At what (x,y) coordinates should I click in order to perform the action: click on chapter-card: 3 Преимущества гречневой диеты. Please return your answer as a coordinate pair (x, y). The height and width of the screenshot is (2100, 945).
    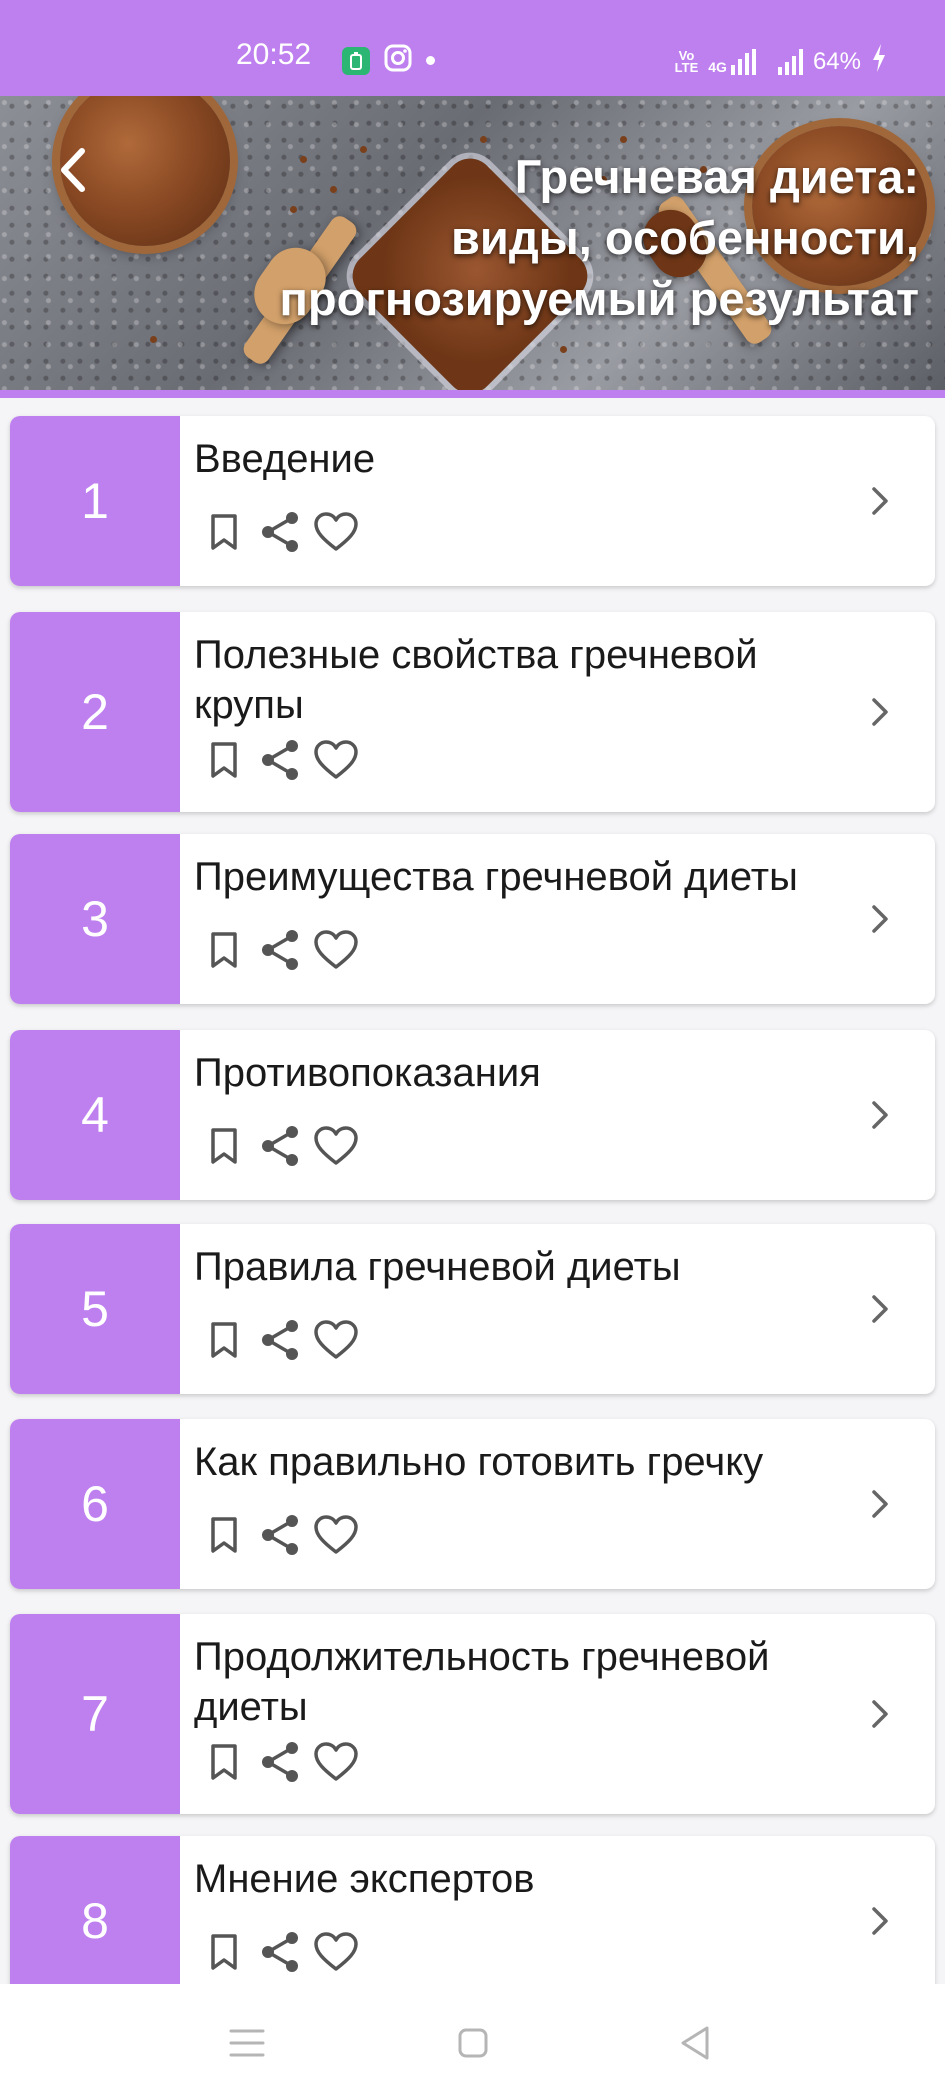
    Looking at the image, I should click on (472, 919).